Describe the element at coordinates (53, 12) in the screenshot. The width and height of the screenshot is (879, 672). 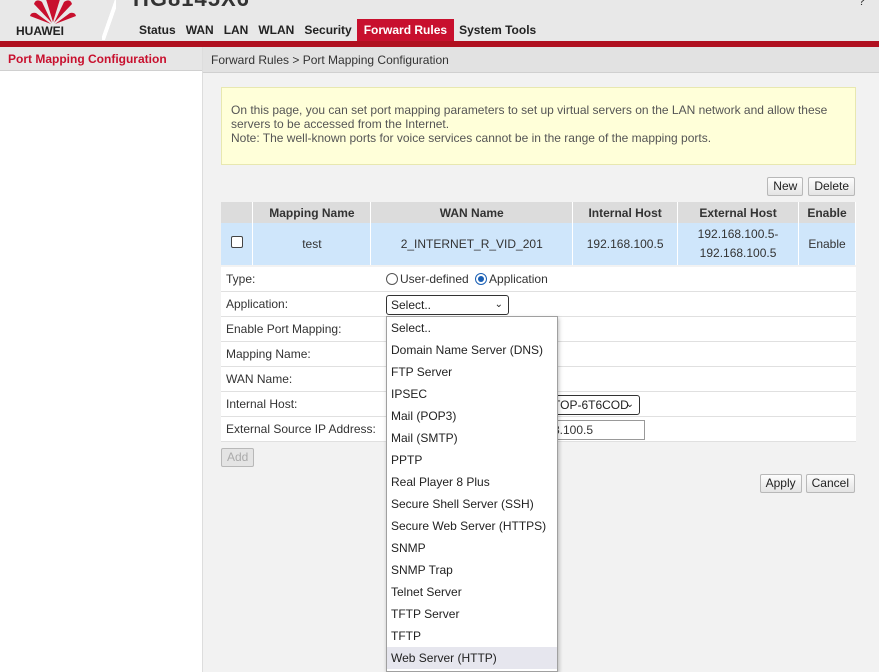
I see `huawei-flower-icon` at that location.